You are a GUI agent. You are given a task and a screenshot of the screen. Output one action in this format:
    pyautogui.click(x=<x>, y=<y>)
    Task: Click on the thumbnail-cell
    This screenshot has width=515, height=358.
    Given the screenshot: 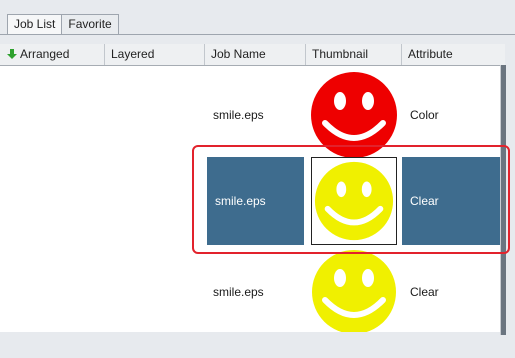 What is the action you would take?
    pyautogui.click(x=354, y=292)
    